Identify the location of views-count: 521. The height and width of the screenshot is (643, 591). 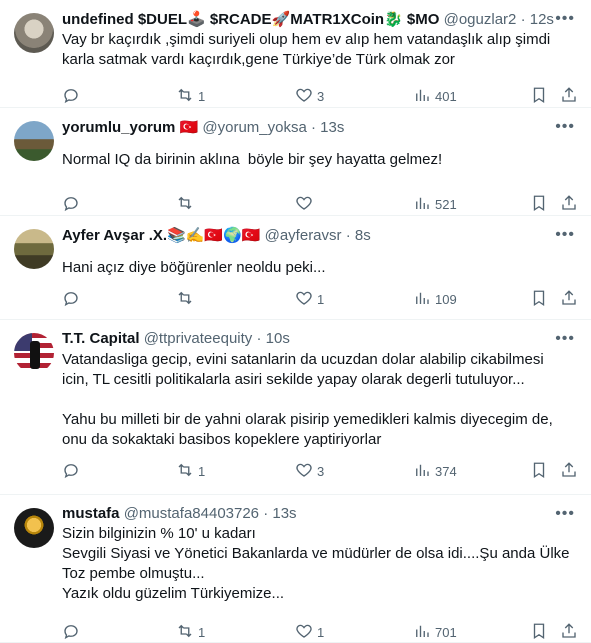
(446, 204).